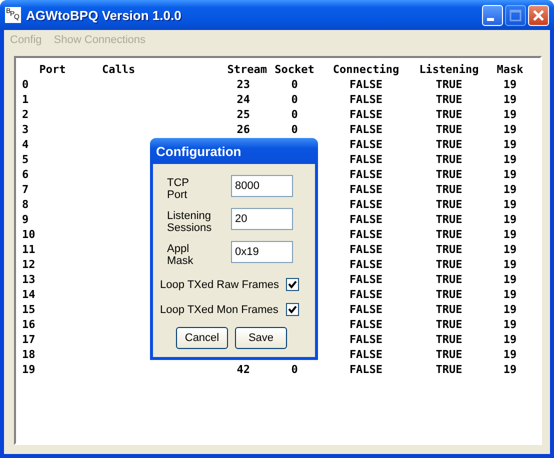  Describe the element at coordinates (510, 69) in the screenshot. I see `column-header: Mask` at that location.